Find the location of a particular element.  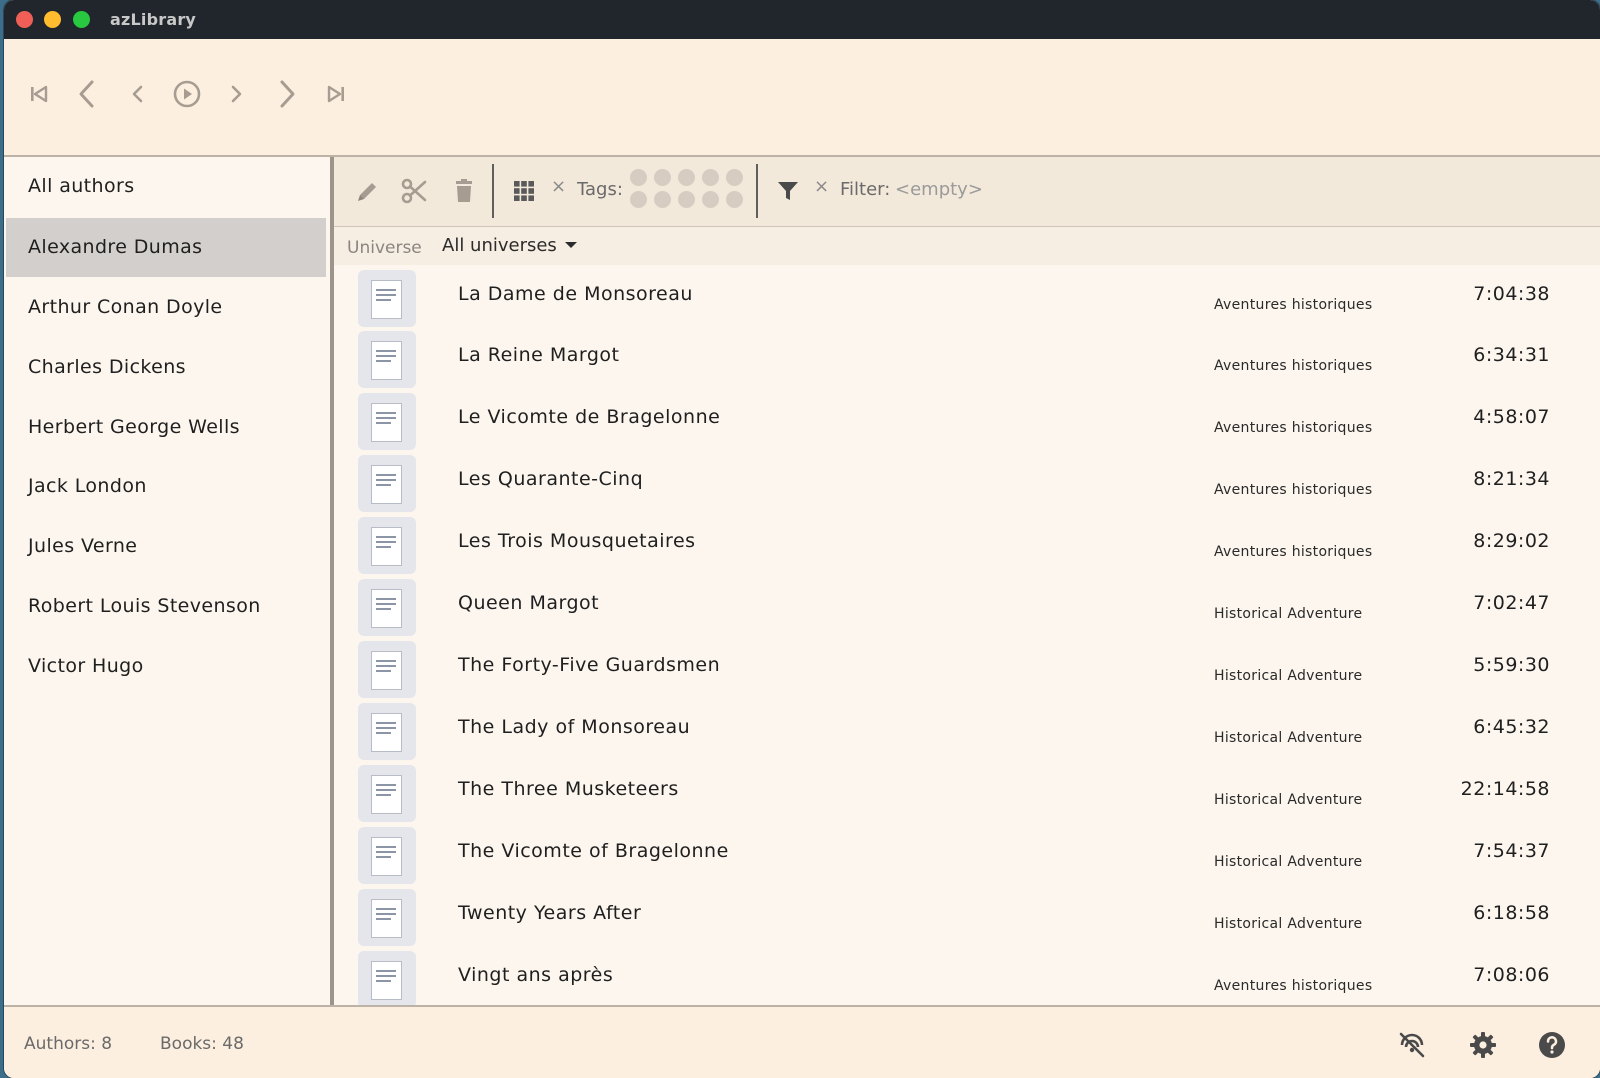

filter-label: Filter: is located at coordinates (865, 189).